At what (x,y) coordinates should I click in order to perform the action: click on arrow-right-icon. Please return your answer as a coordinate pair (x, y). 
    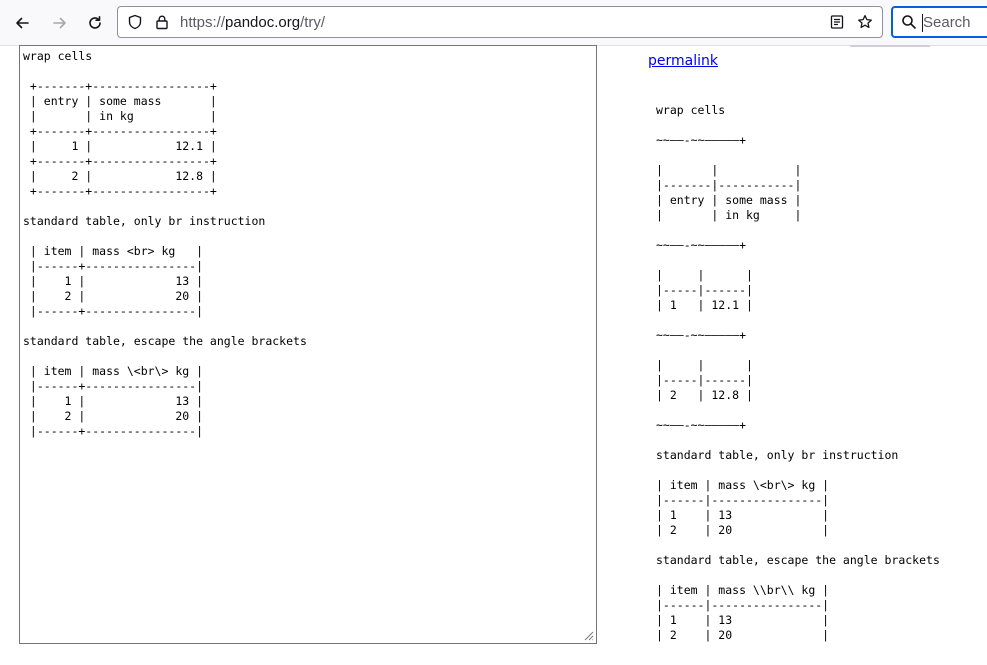
    Looking at the image, I should click on (59, 23).